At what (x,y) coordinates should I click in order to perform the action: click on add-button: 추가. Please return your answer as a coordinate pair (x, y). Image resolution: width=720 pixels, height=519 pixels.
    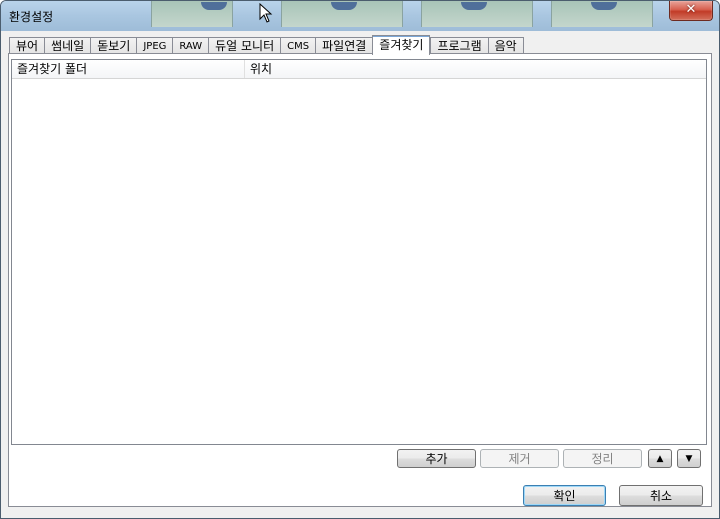
    Looking at the image, I should click on (436, 458).